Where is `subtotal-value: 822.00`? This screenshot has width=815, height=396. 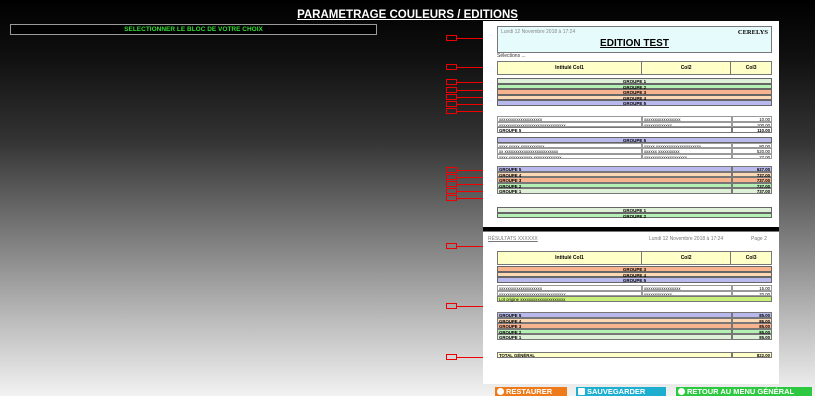 subtotal-value: 822.00 is located at coordinates (752, 355).